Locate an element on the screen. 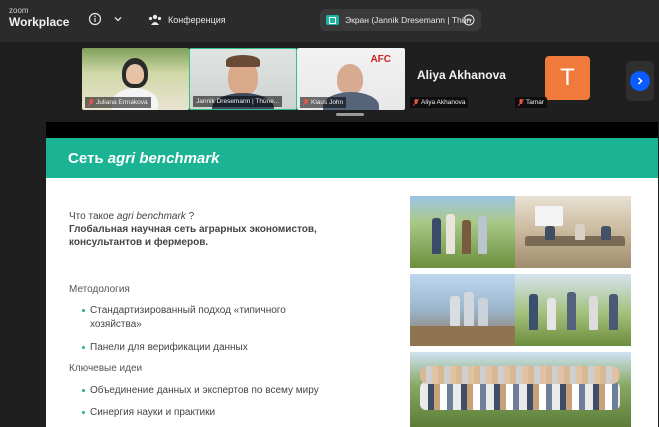 This screenshot has width=659, height=427. zoom-workplace-logo: zoom Workplace is located at coordinates (39, 17).